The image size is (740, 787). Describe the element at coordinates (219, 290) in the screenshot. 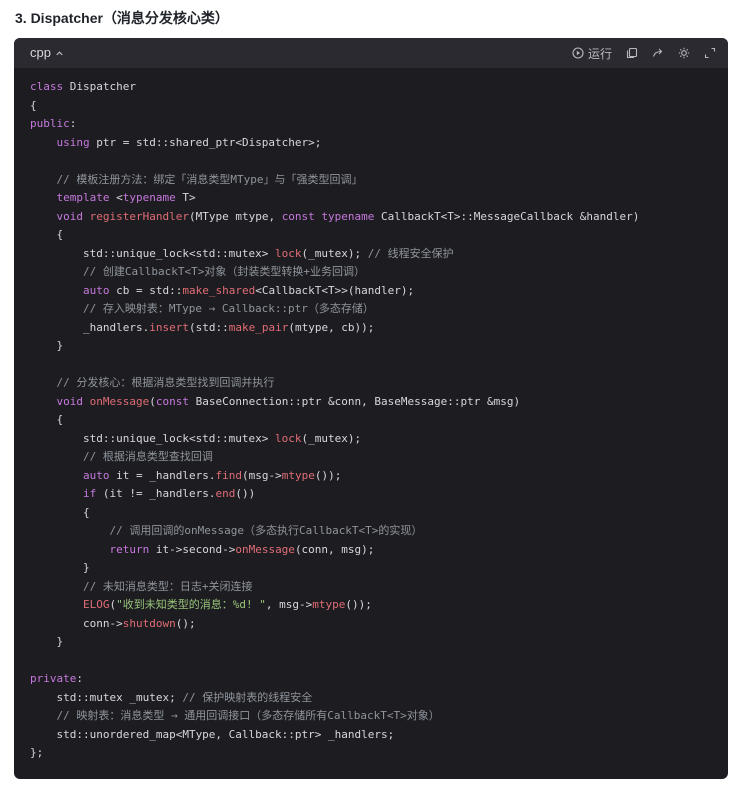

I see `function-token: make_shared` at that location.